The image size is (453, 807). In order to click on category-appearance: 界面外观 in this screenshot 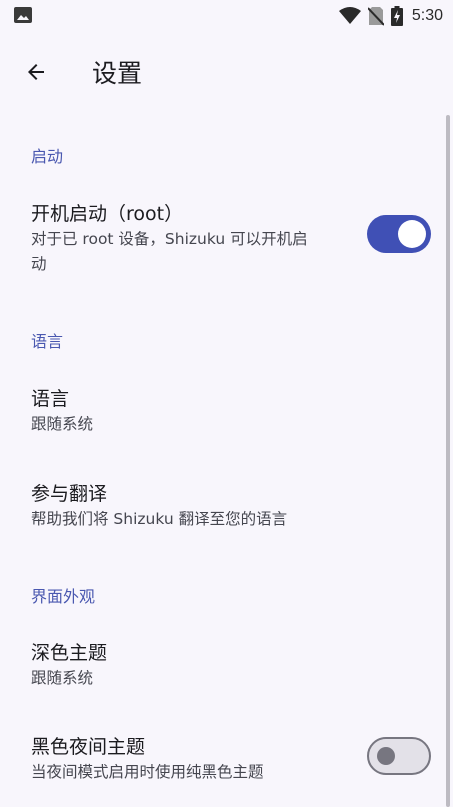, I will do `click(63, 596)`.